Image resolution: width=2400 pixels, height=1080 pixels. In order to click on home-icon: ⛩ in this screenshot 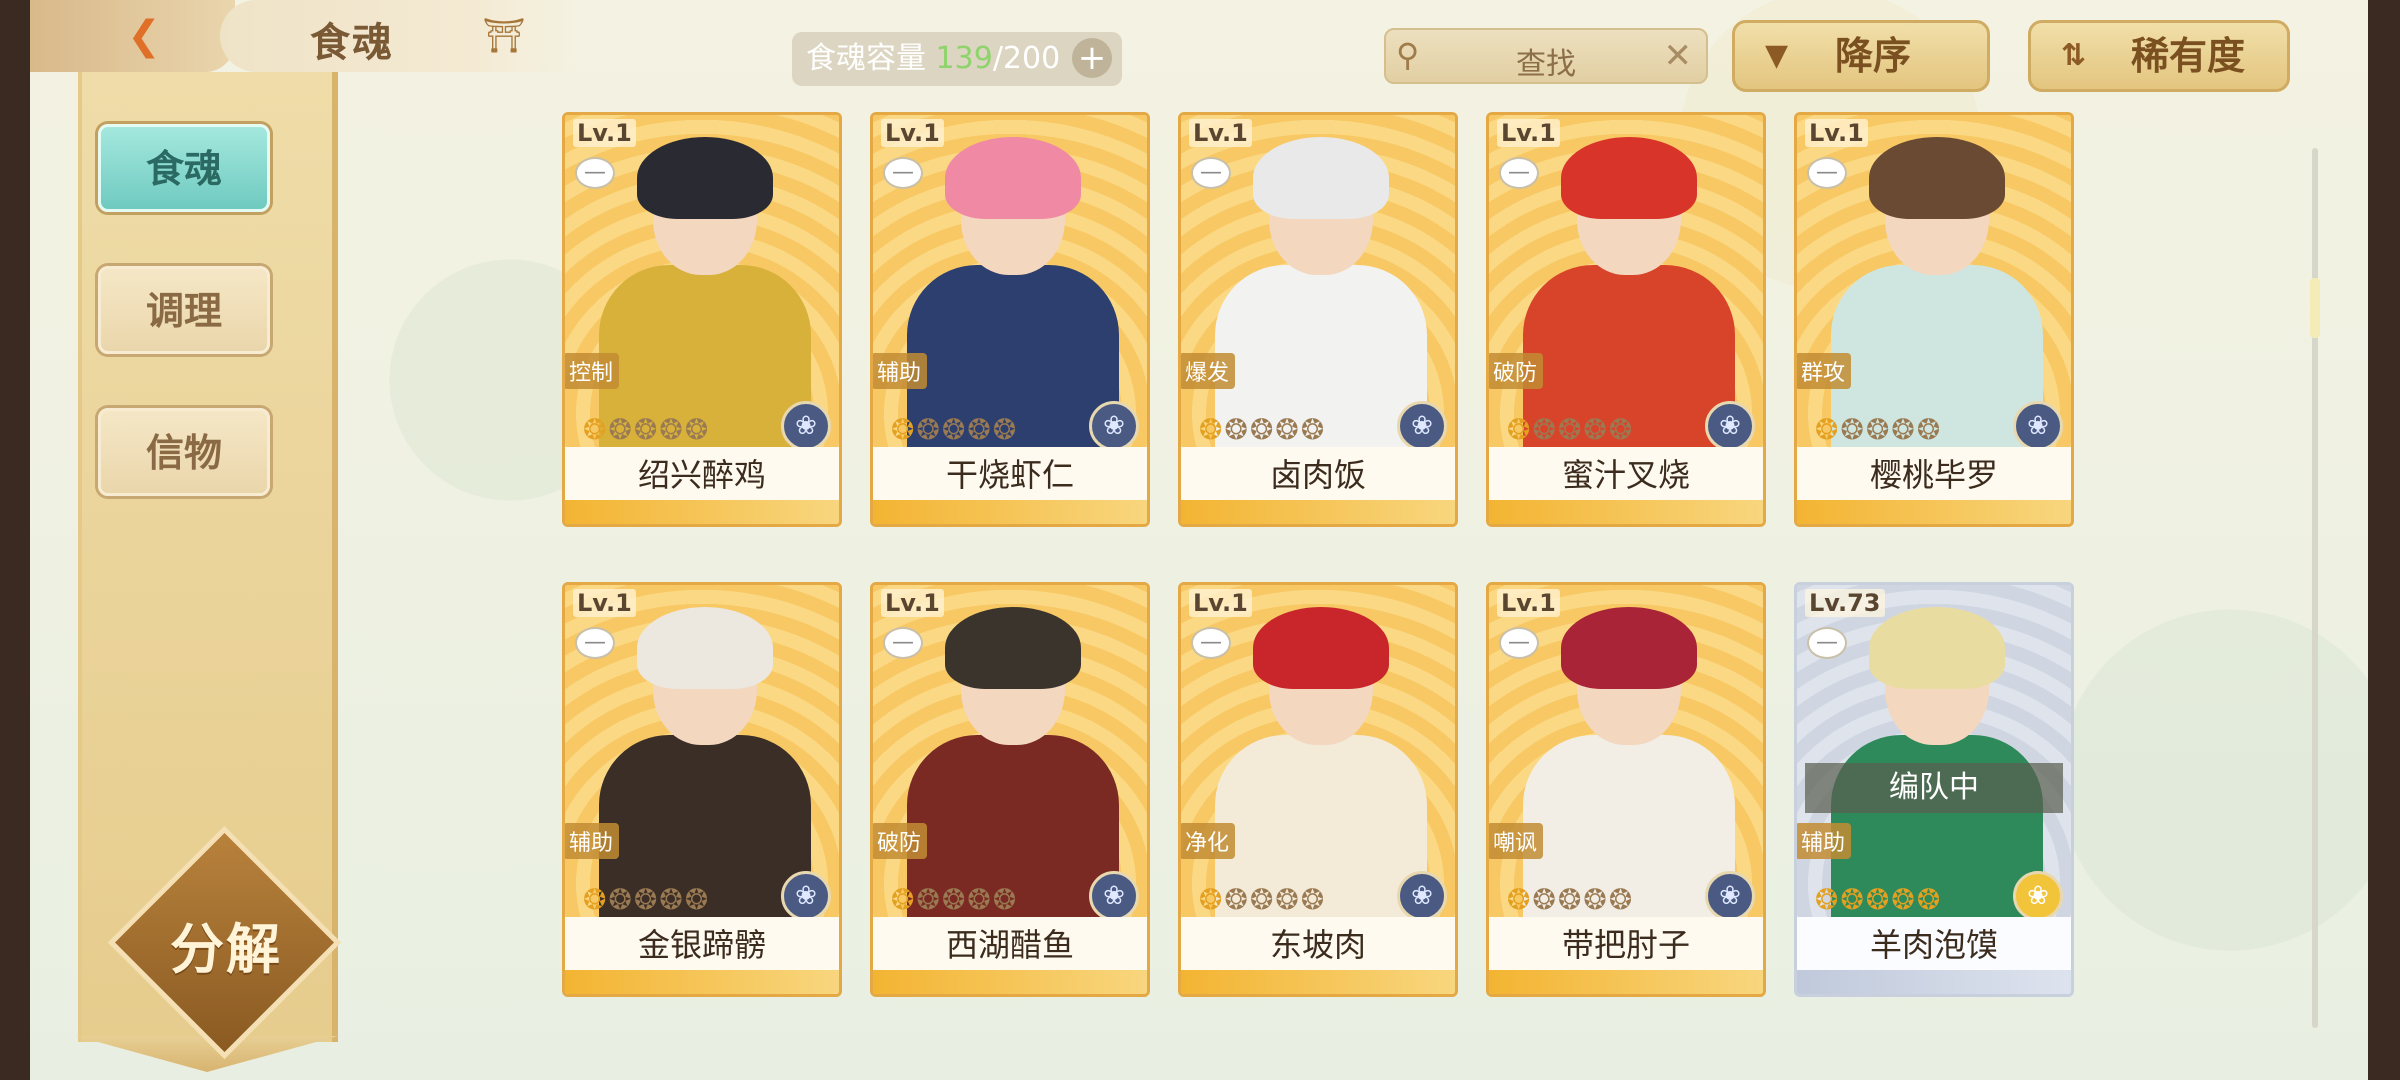, I will do `click(504, 36)`.